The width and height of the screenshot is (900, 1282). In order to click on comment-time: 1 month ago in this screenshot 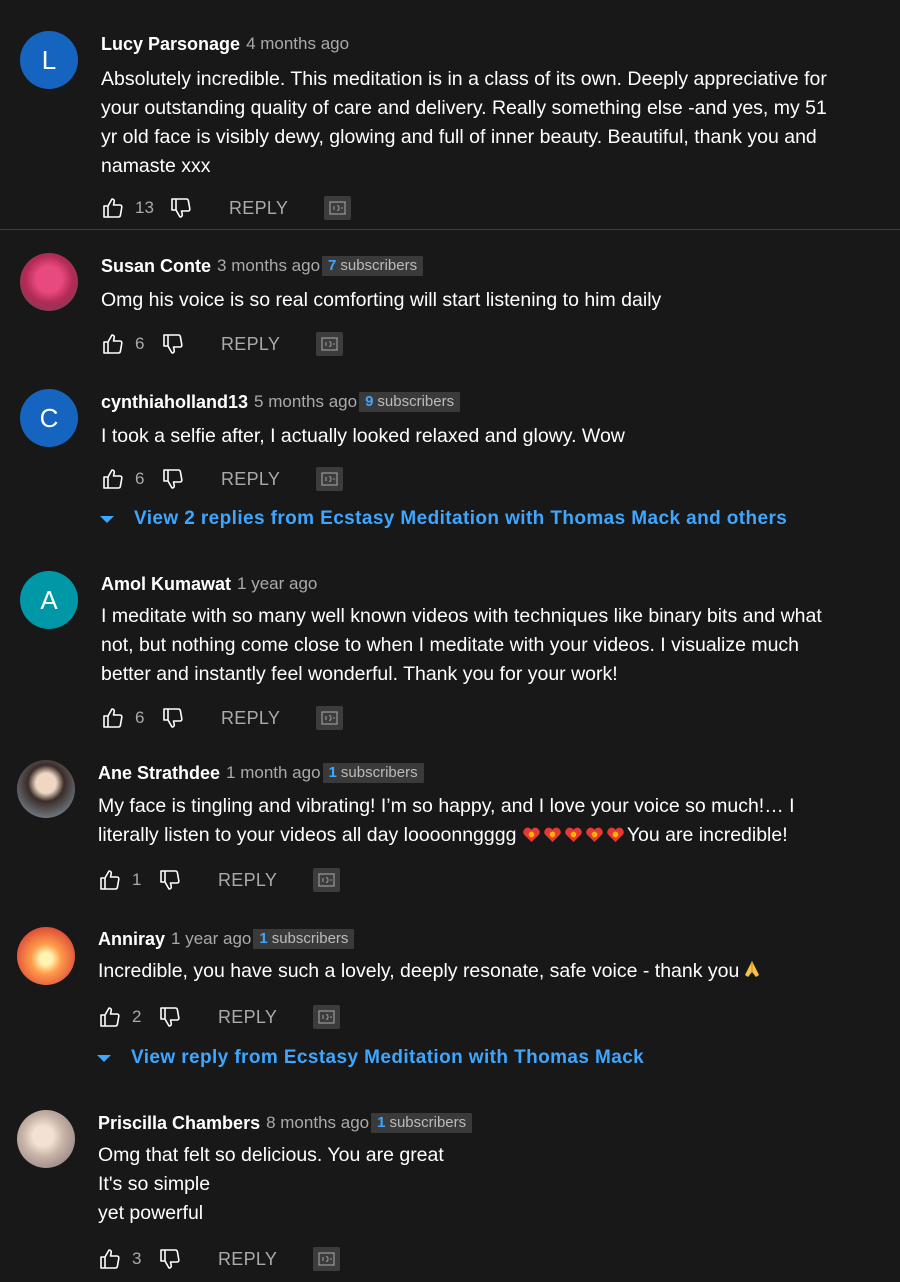, I will do `click(273, 773)`.